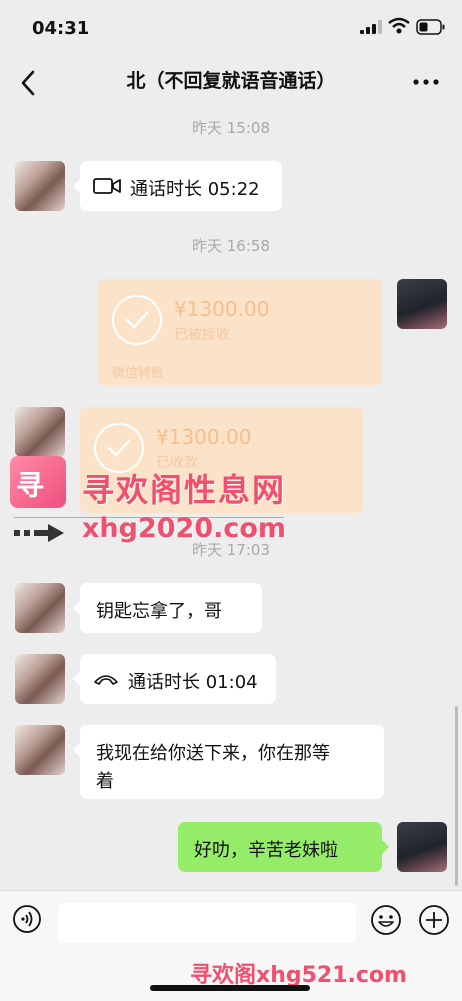  Describe the element at coordinates (202, 335) in the screenshot. I see `transfer-status: 已被接收` at that location.